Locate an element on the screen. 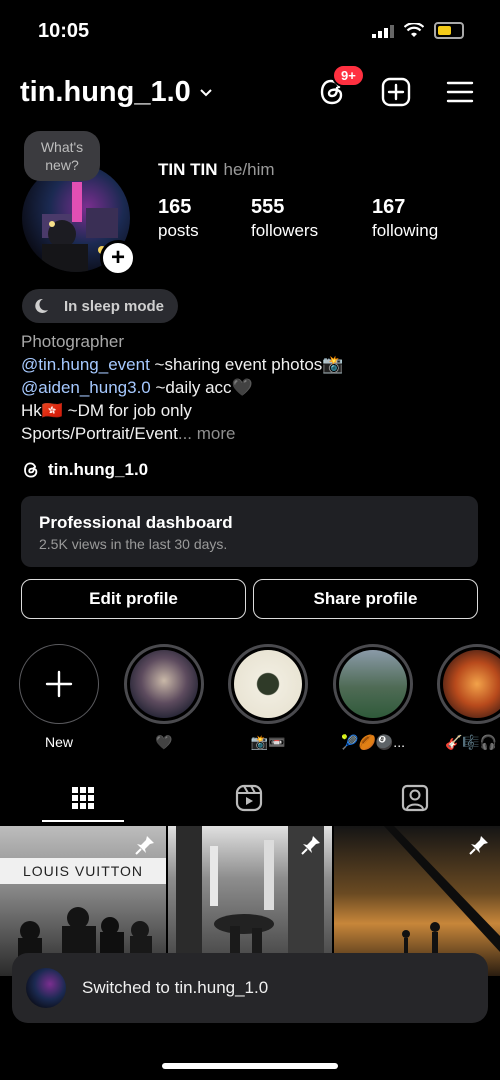 The image size is (500, 1080). bio-line-2: @aiden_hung3.0 ~daily acc🖤 is located at coordinates (246, 387).